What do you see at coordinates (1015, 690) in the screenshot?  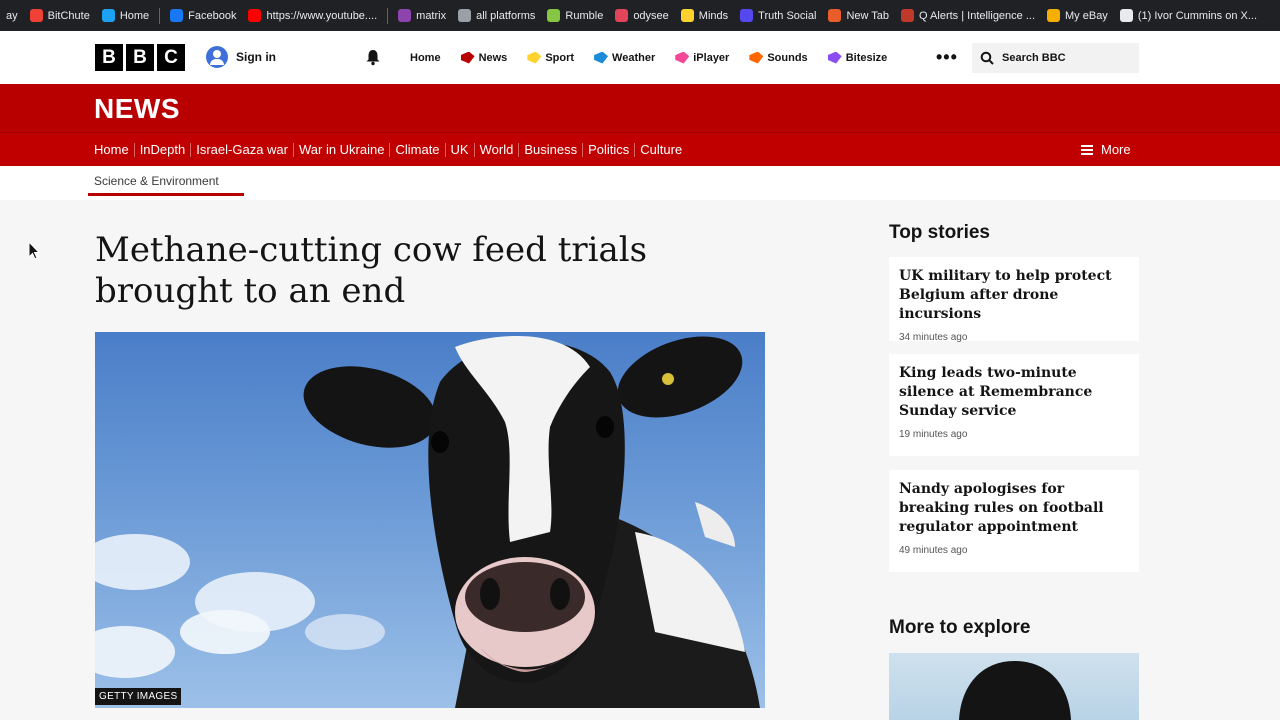 I see `explore-photo` at bounding box center [1015, 690].